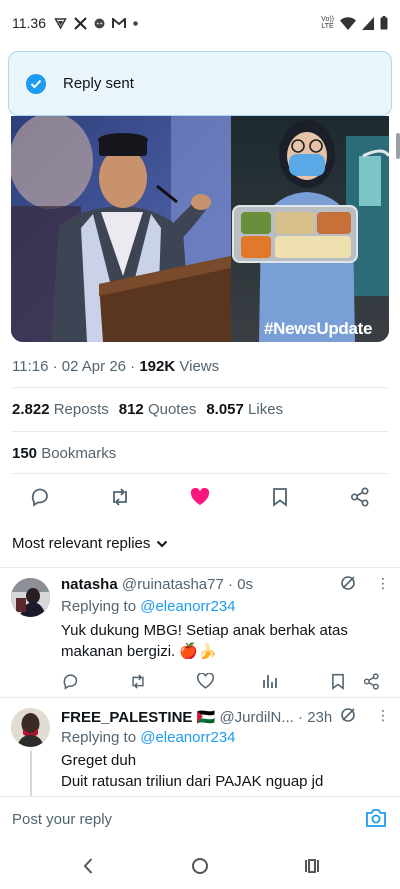 Image resolution: width=400 pixels, height=889 pixels. I want to click on views-count: 192K, so click(157, 366).